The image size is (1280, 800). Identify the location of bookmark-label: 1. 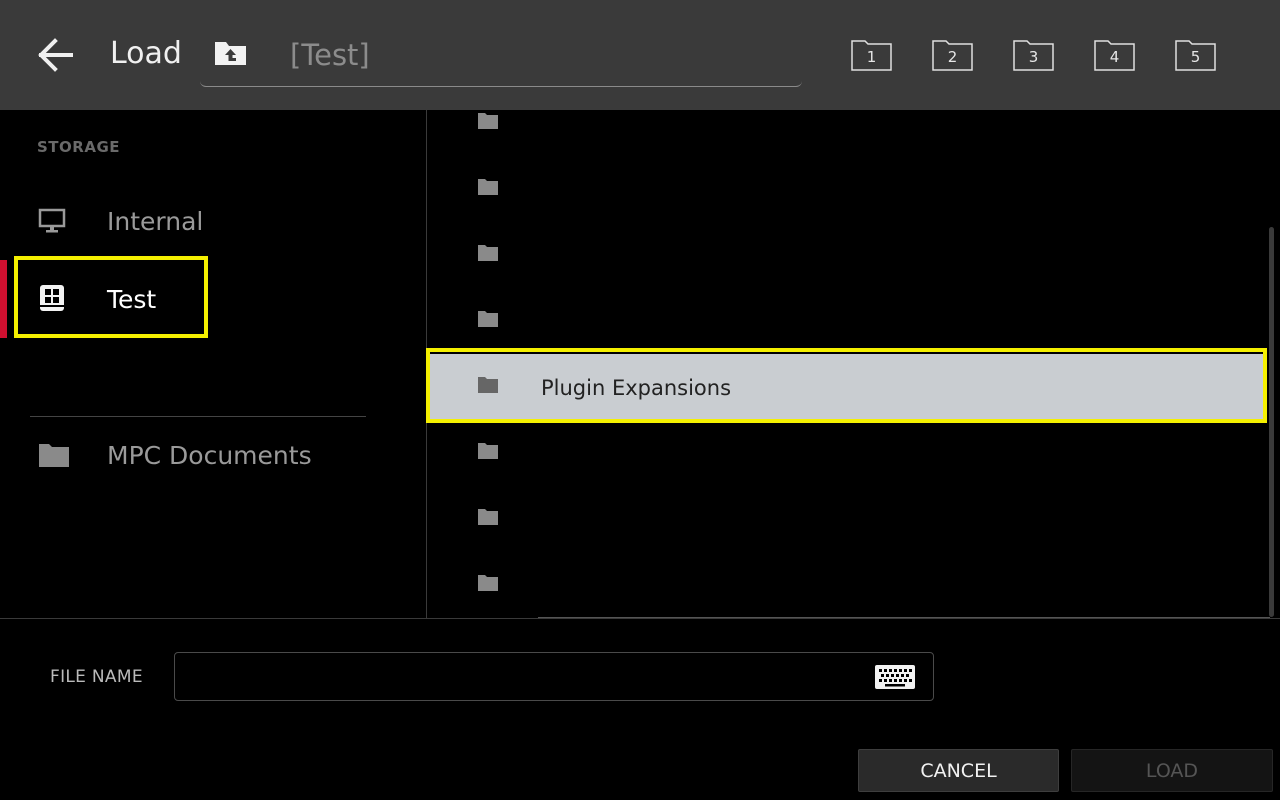
(871, 57).